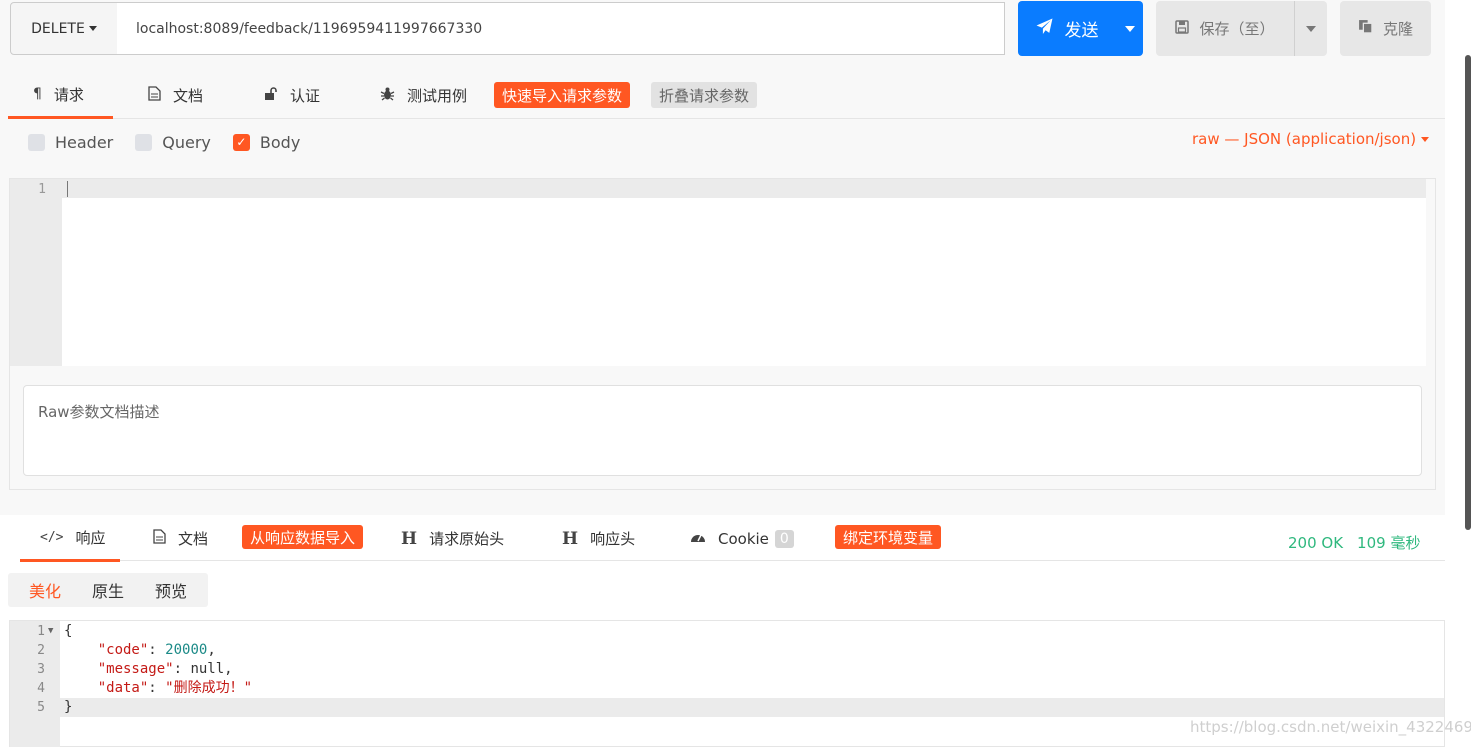 This screenshot has height=747, width=1471. I want to click on query-checkbox: Query, so click(173, 142).